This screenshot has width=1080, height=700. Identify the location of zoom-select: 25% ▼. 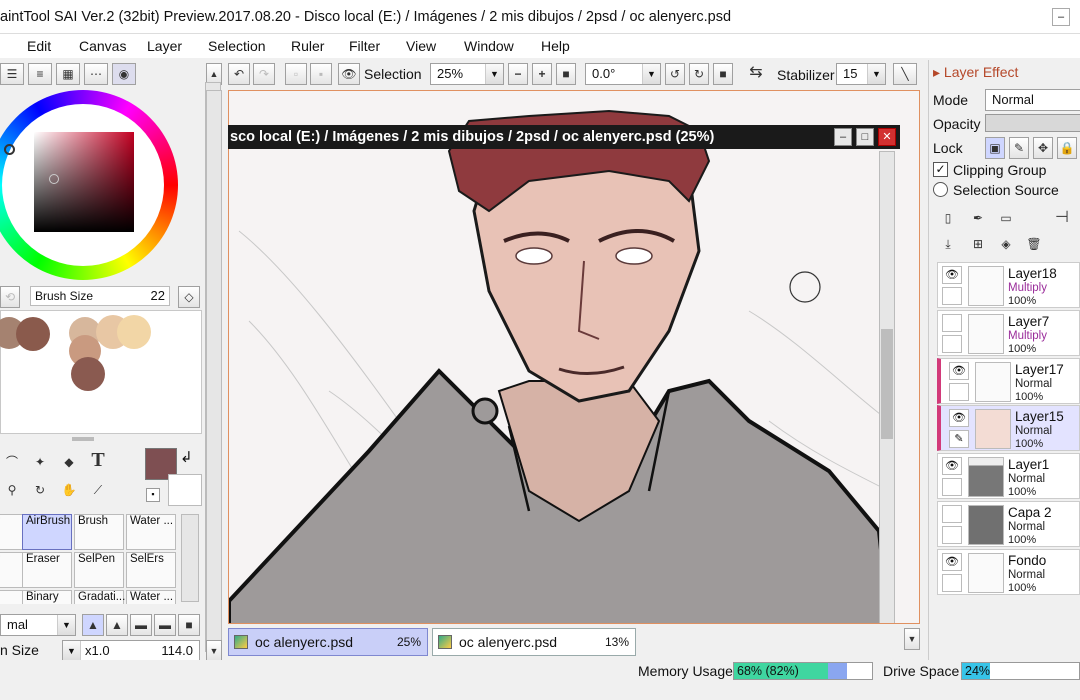
(467, 74).